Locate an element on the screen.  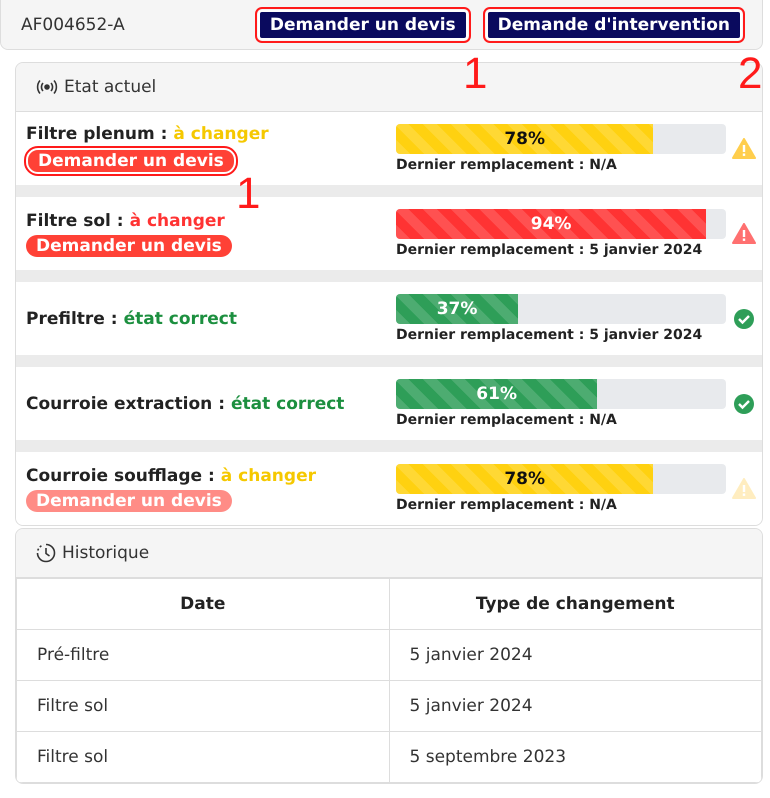
component-name: Courroie extraction : is located at coordinates (125, 404).